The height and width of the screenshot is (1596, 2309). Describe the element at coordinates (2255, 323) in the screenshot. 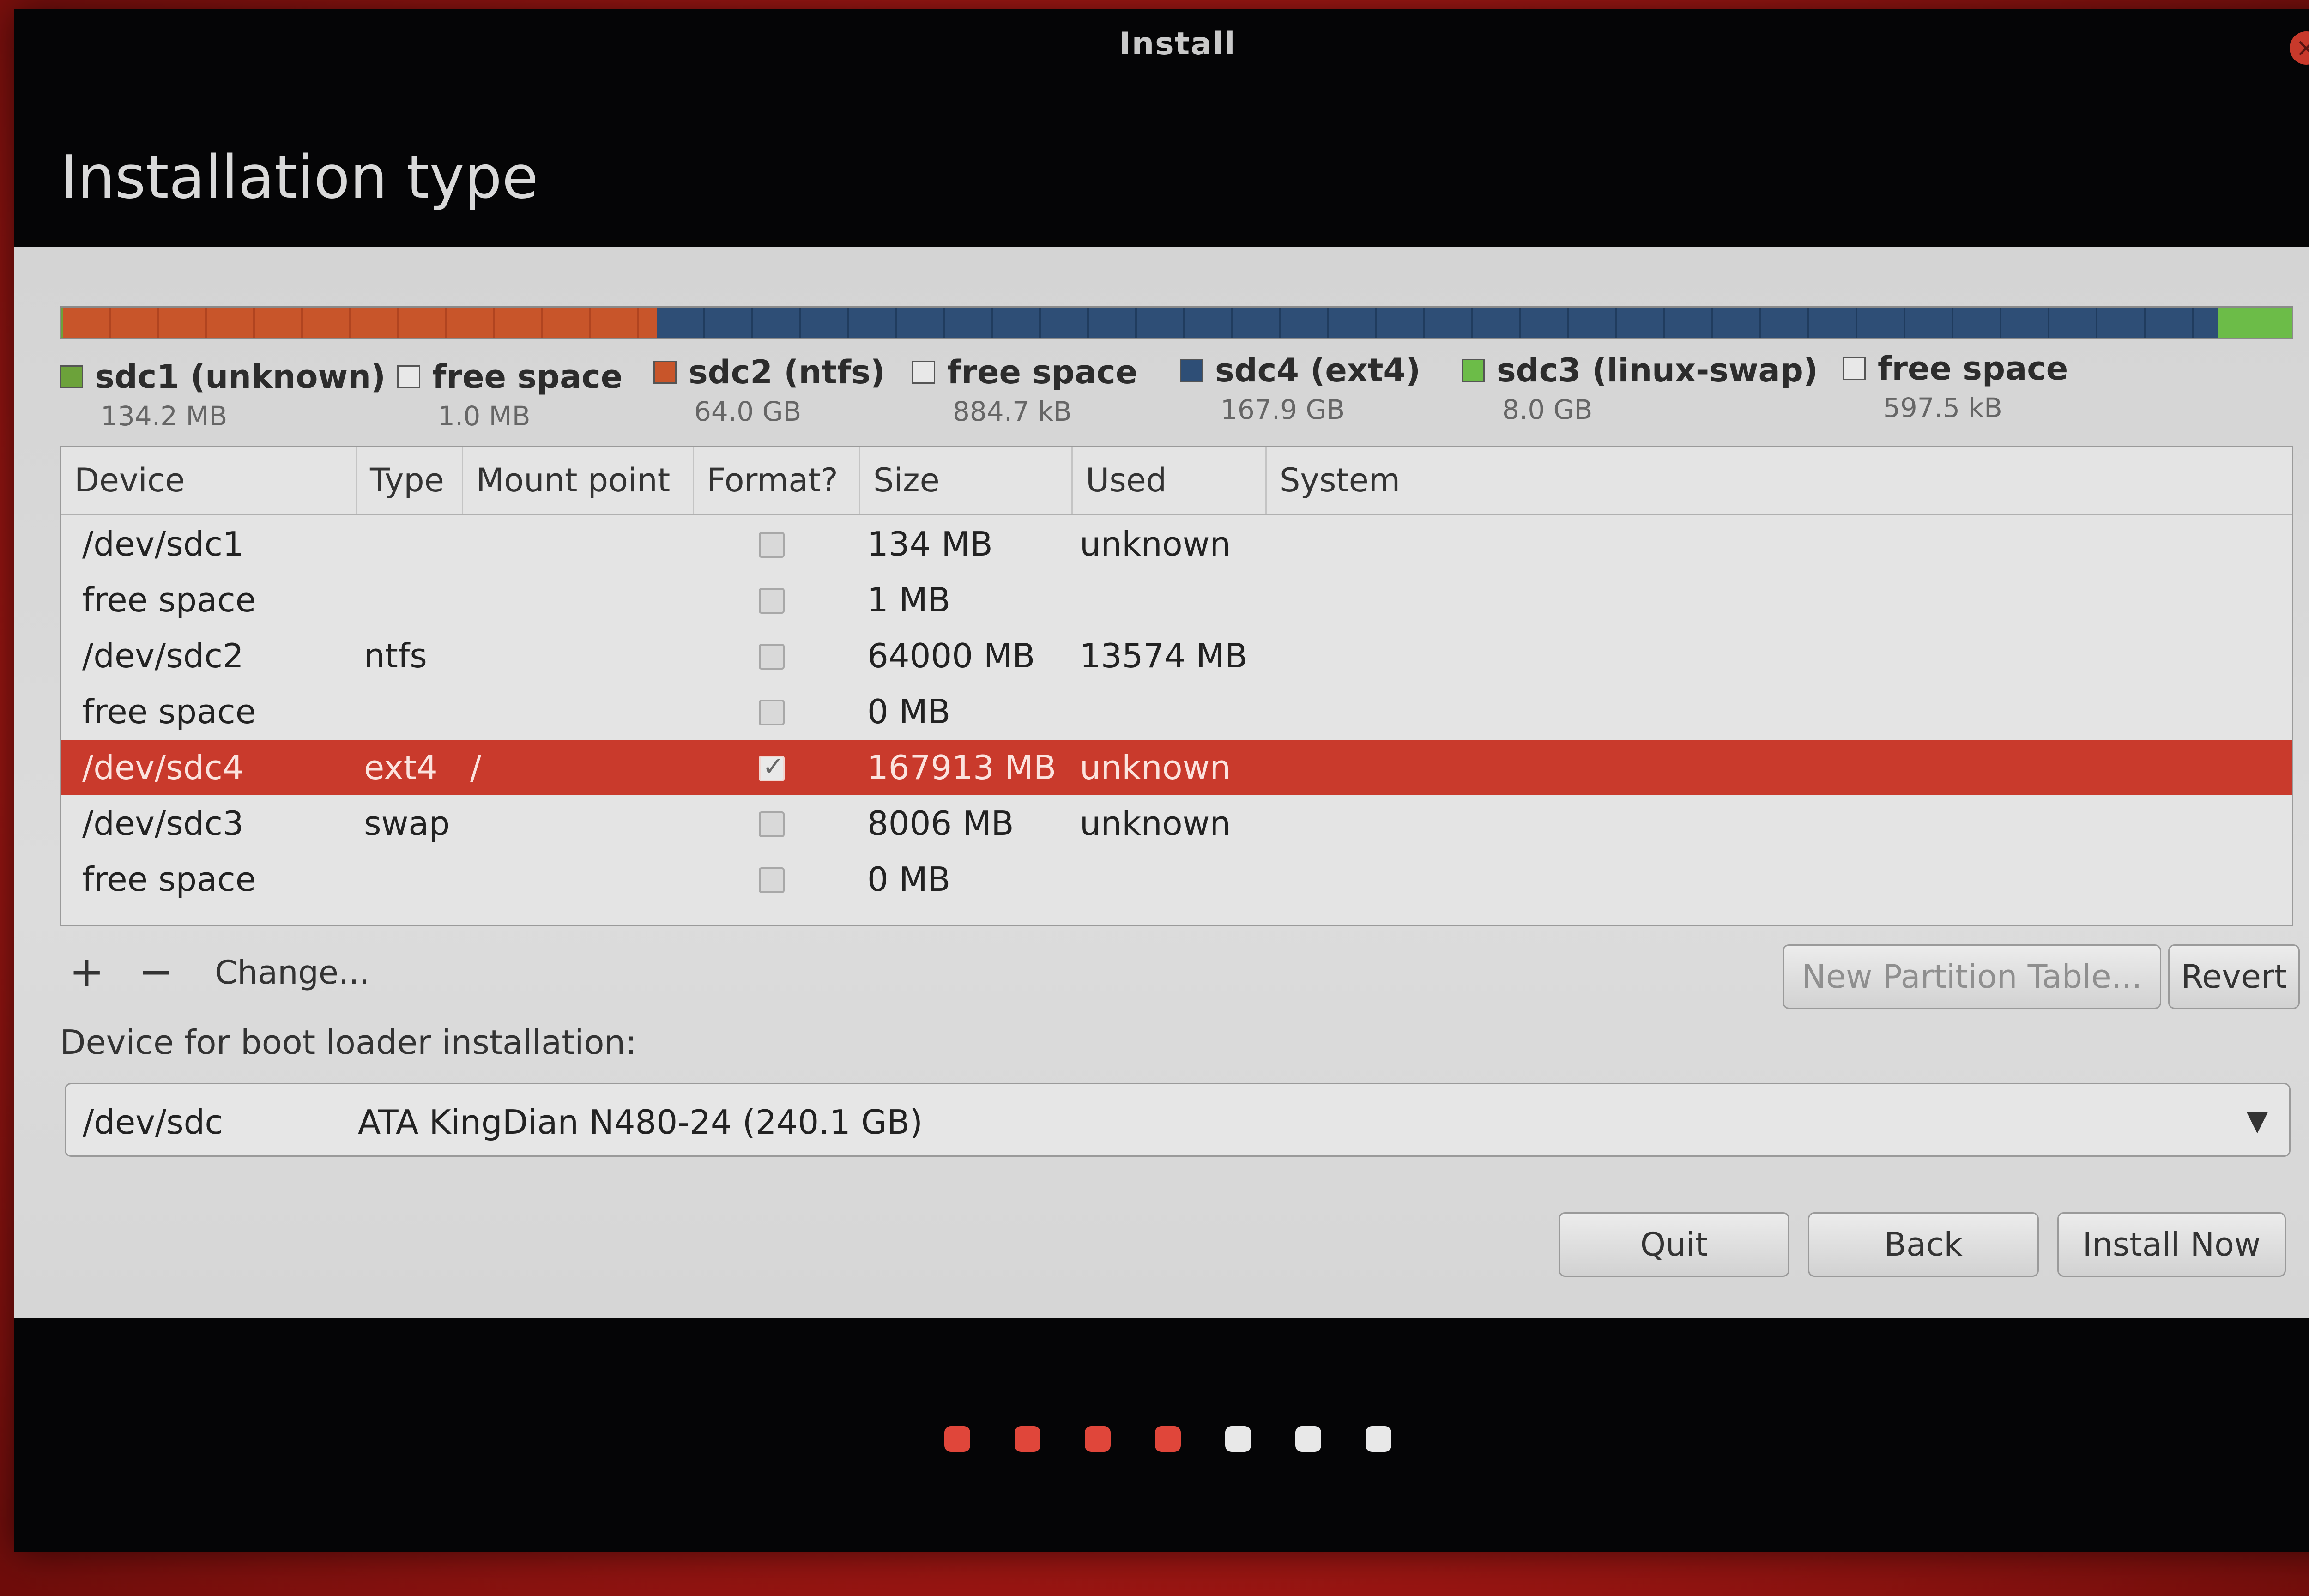

I see `partition-bar-segment-sdc3` at that location.